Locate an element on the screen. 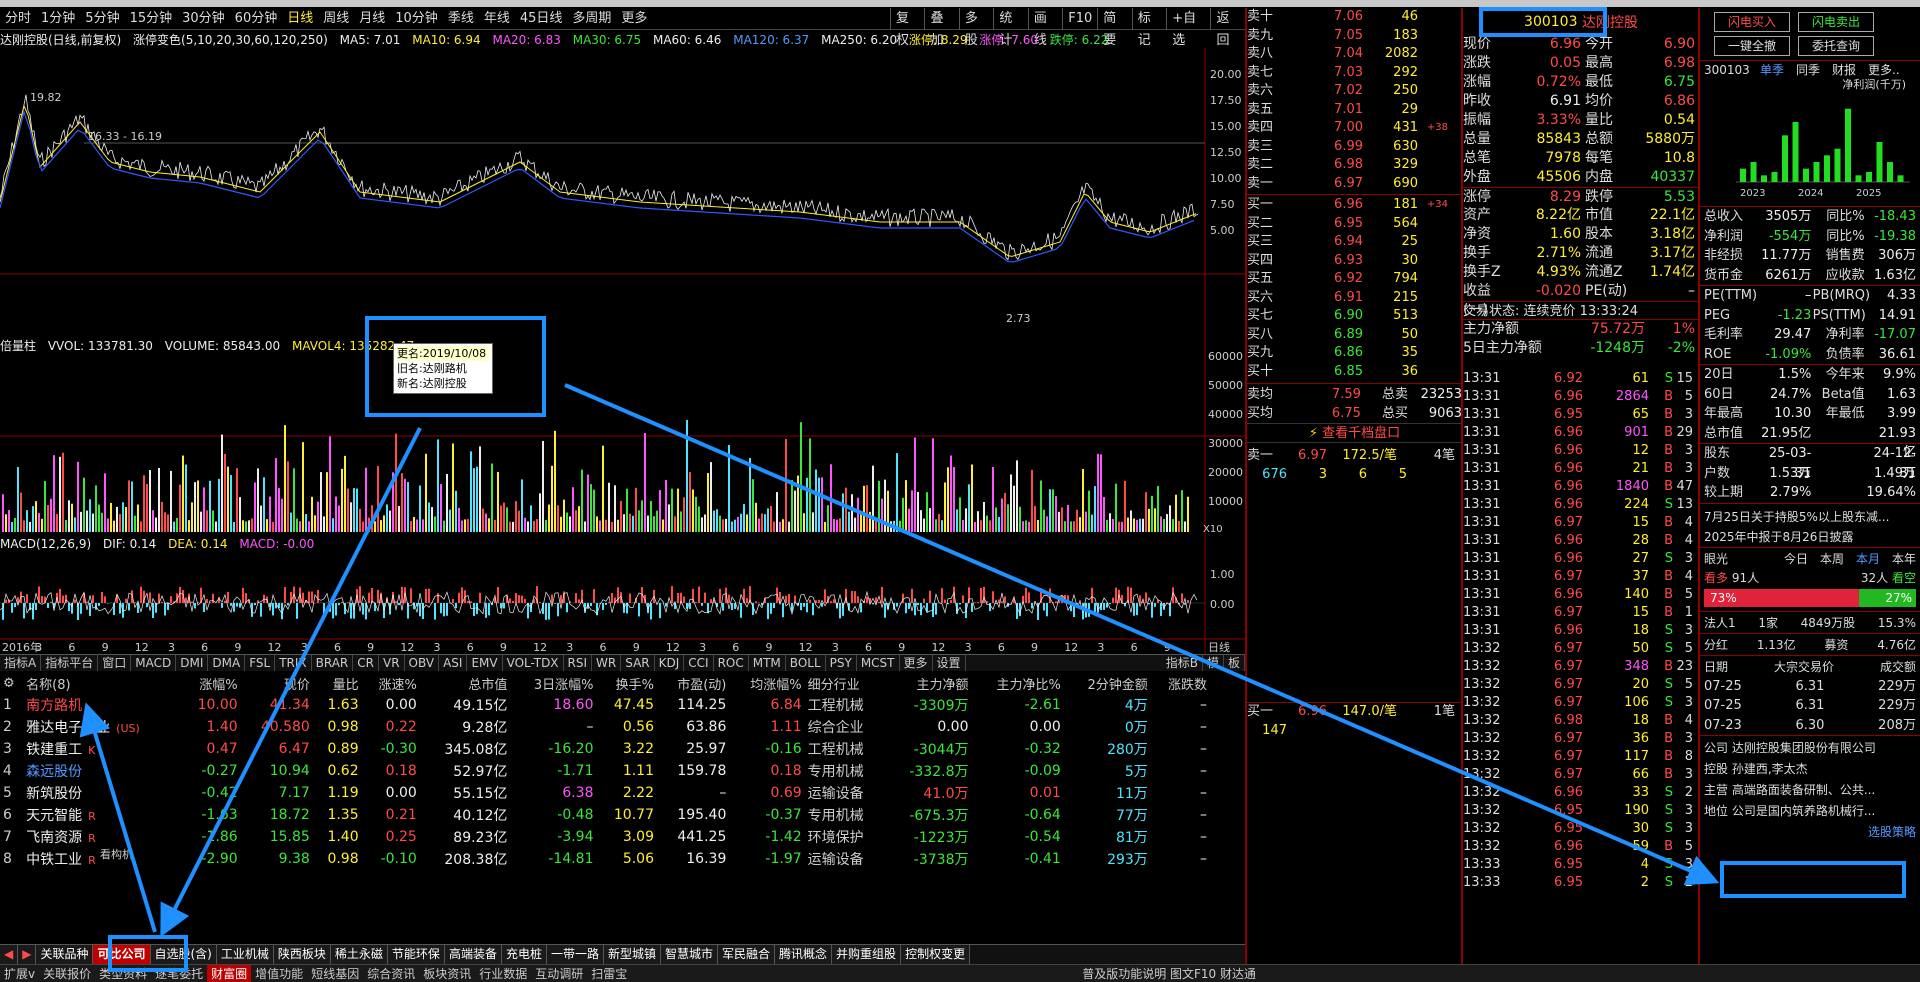 The width and height of the screenshot is (1920, 982). toolbar-button: +自选 is located at coordinates (1188, 28).